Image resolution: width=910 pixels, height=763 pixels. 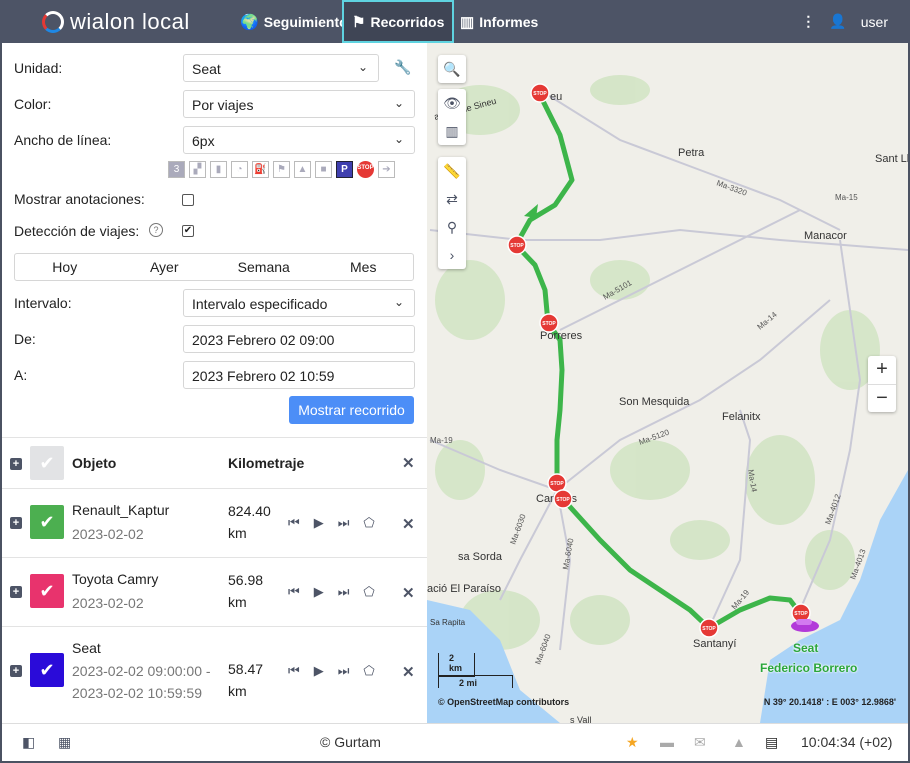 I want to click on mileage-value: 824.40, so click(x=249, y=511).